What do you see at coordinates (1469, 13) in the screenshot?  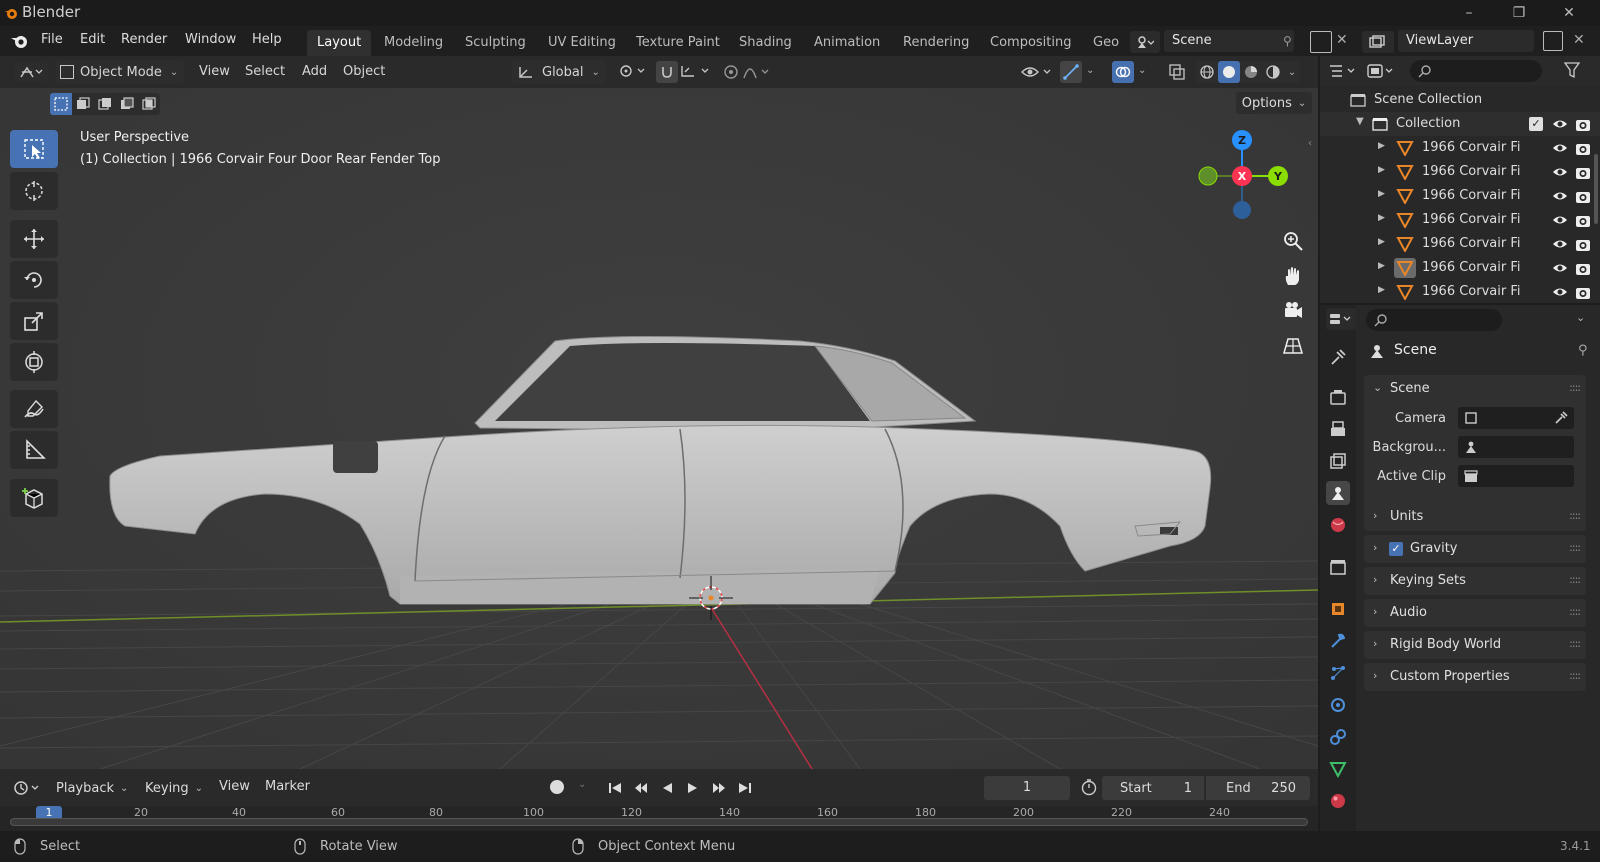 I see `minimize-button: –` at bounding box center [1469, 13].